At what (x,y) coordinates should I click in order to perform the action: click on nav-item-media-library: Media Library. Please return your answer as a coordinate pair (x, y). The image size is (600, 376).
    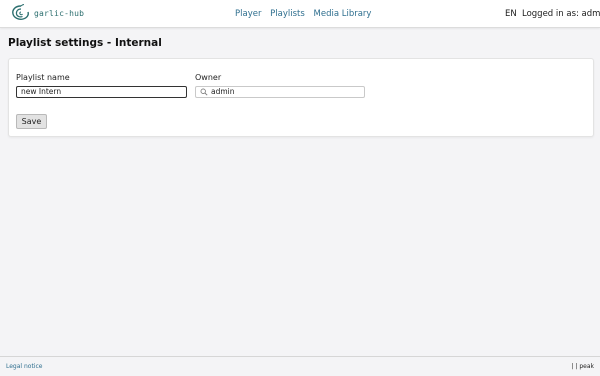
    Looking at the image, I should click on (343, 14).